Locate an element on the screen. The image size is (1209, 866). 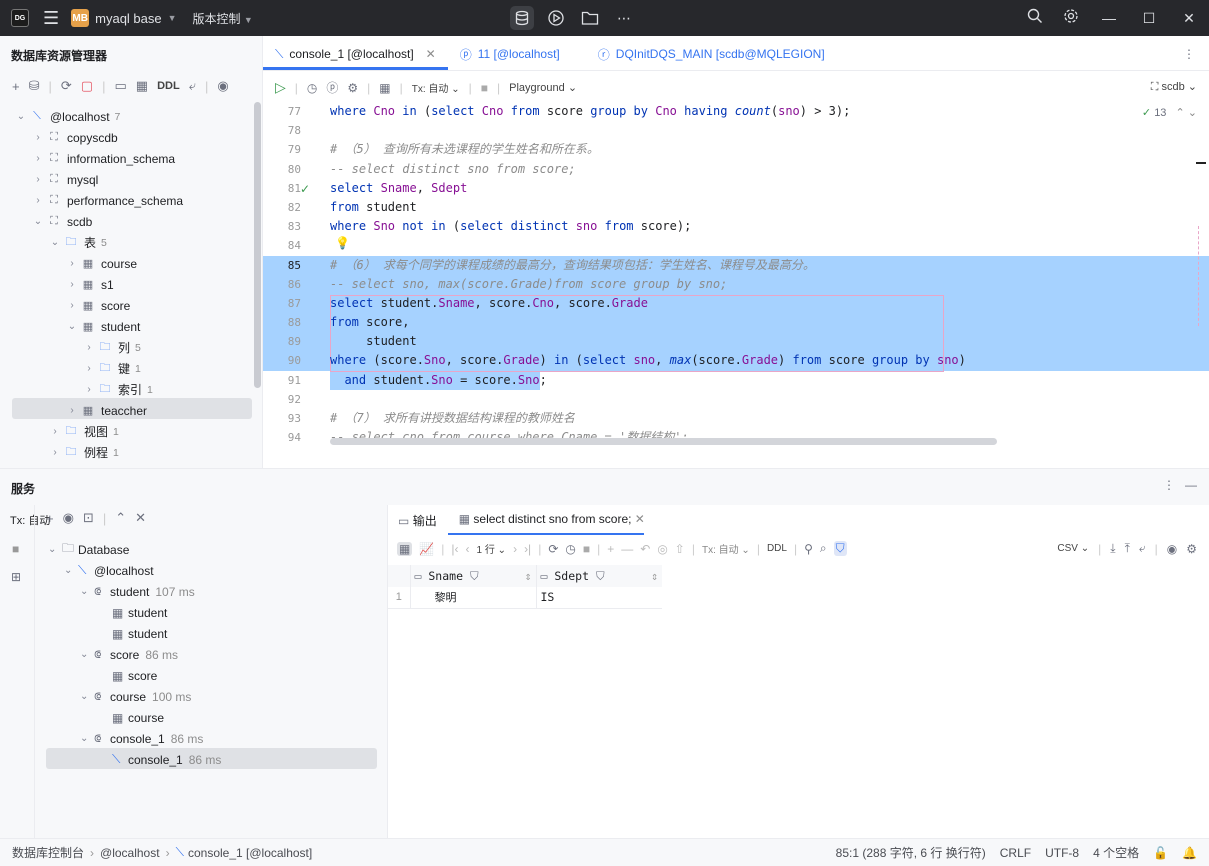
add-icon: + is located at coordinates (16, 86).